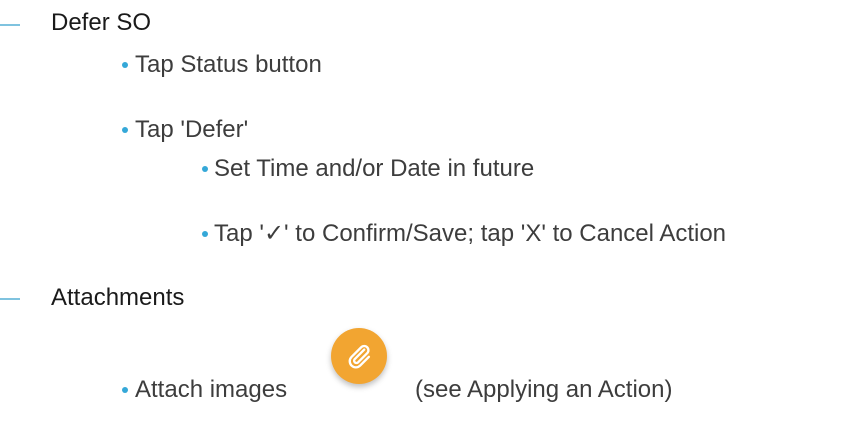  I want to click on attach-button, so click(359, 356).